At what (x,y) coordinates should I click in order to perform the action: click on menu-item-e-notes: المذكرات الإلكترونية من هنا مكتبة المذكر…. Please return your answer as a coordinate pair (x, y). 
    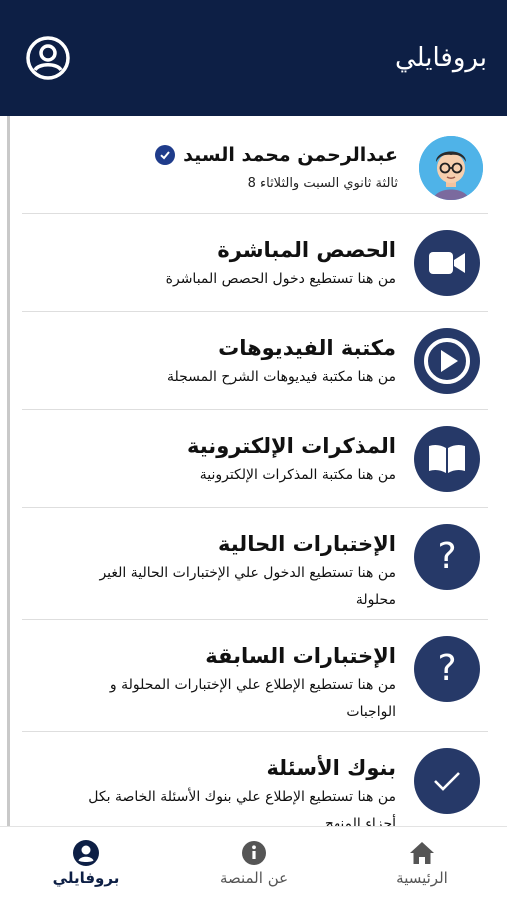
    Looking at the image, I should click on (255, 459).